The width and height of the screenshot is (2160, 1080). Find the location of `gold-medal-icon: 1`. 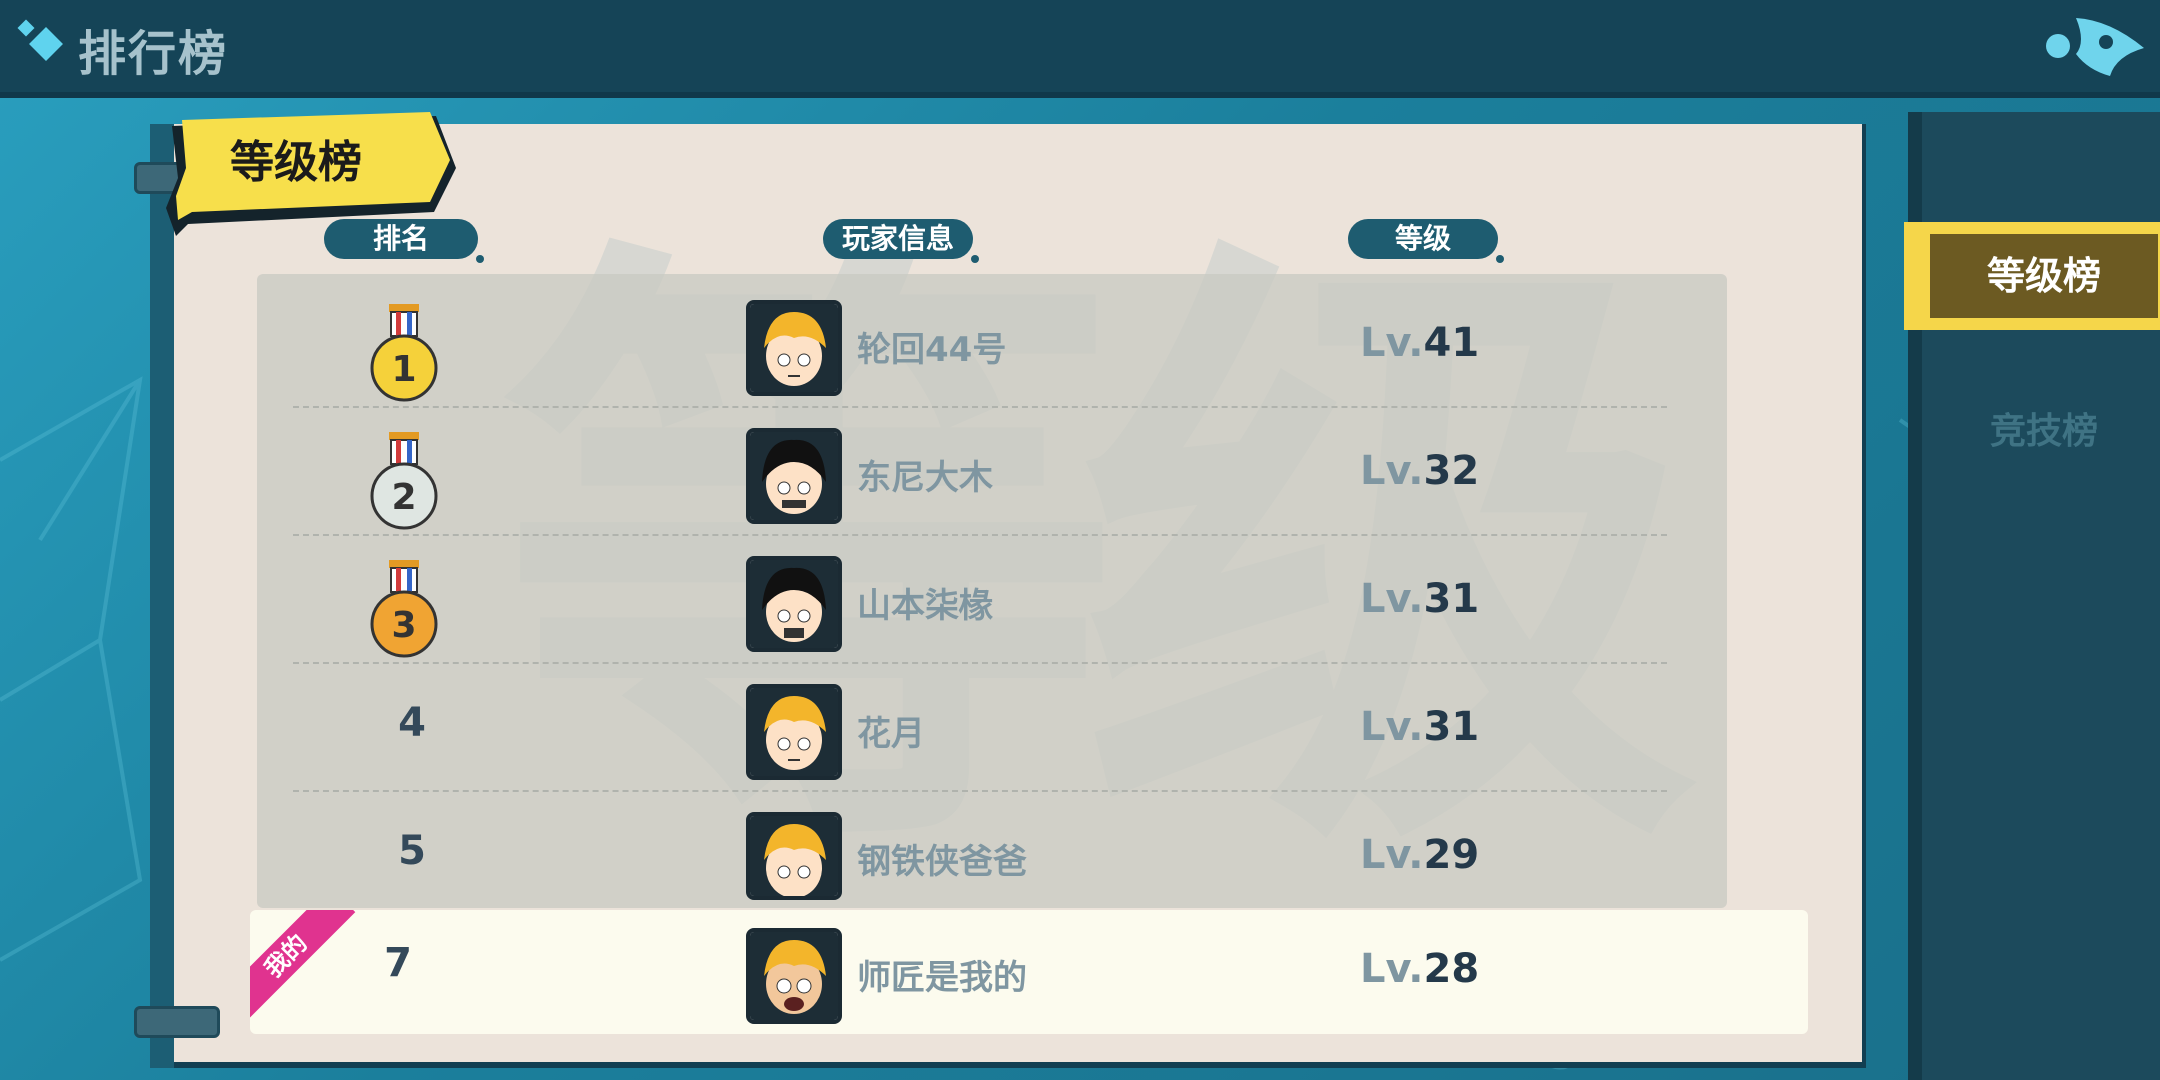

gold-medal-icon: 1 is located at coordinates (404, 353).